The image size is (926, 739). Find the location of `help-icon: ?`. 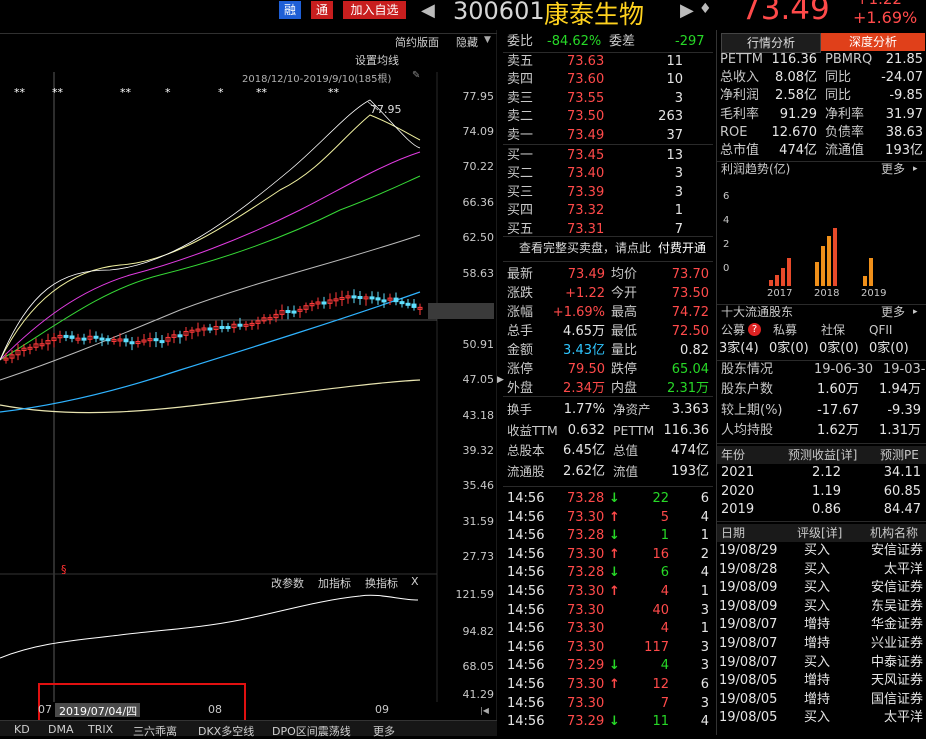

help-icon: ? is located at coordinates (754, 329).